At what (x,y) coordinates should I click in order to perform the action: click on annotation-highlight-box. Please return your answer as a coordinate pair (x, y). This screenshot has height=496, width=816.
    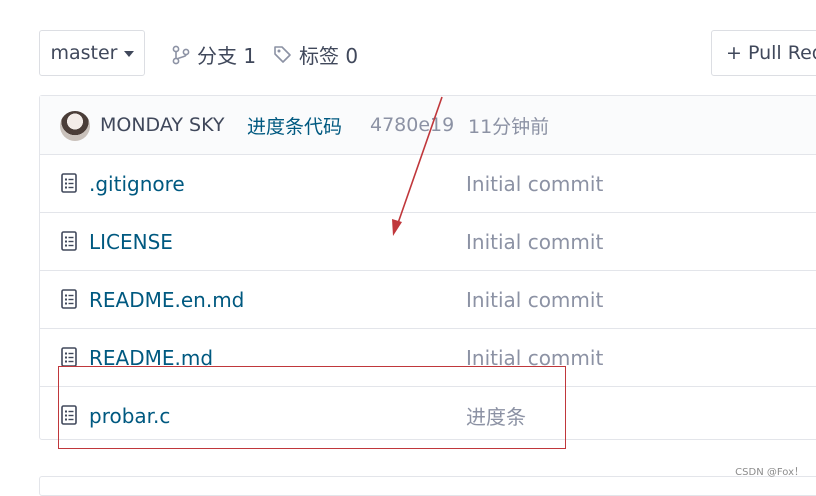
    Looking at the image, I should click on (312, 407).